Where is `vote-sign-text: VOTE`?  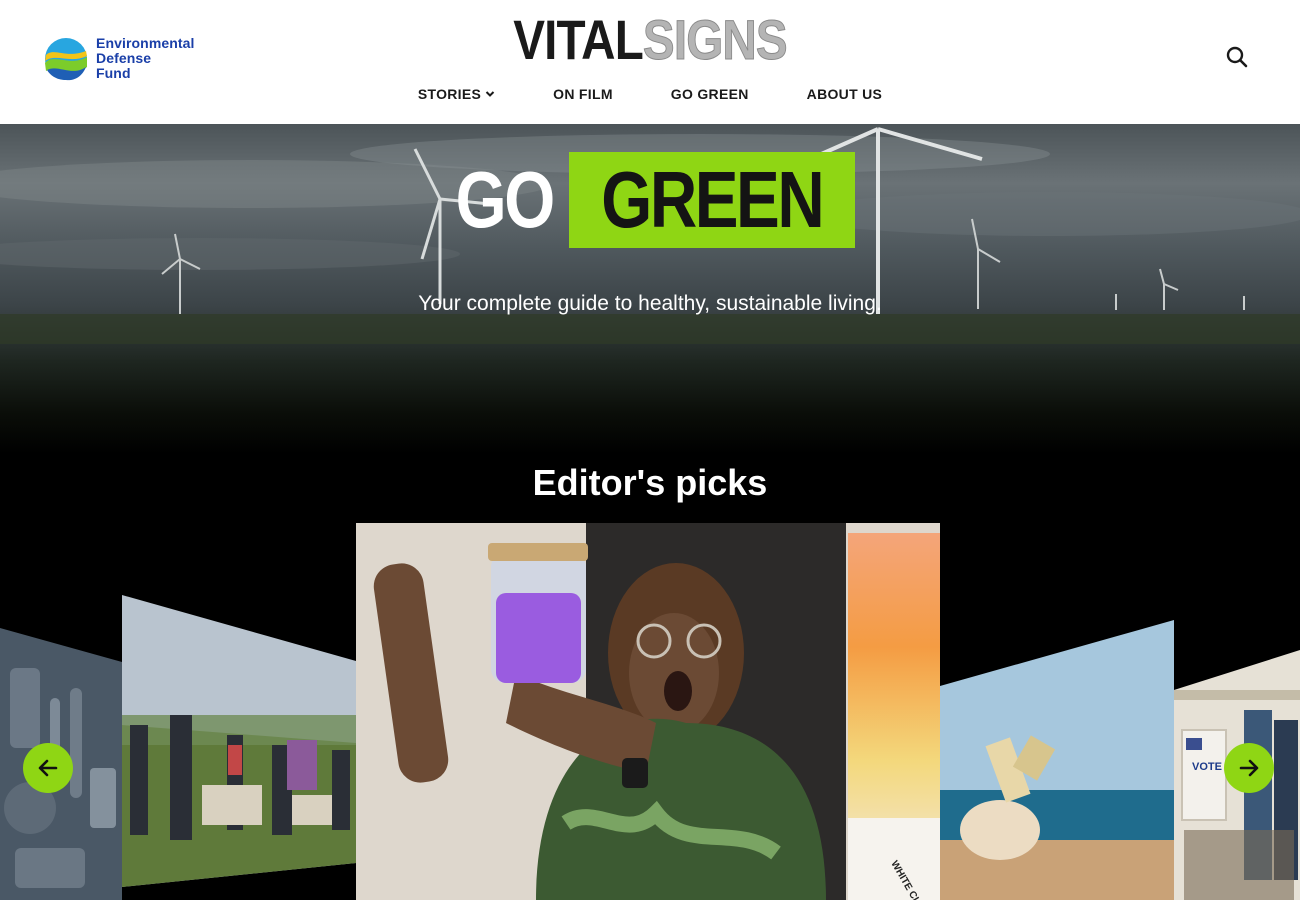 vote-sign-text: VOTE is located at coordinates (1207, 767).